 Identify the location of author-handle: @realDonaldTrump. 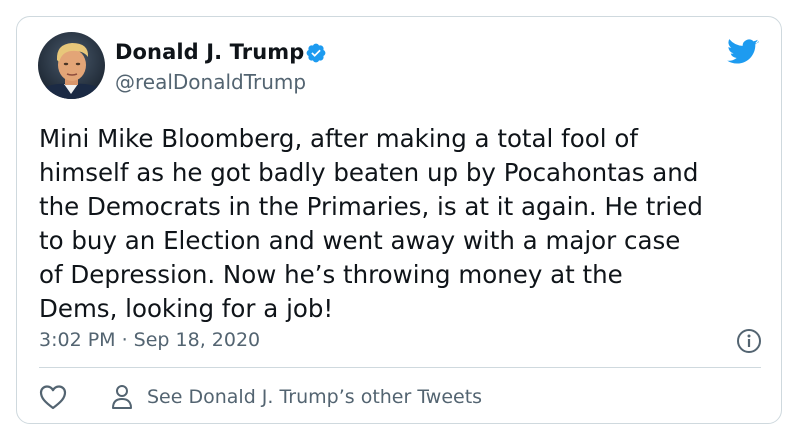
(210, 82).